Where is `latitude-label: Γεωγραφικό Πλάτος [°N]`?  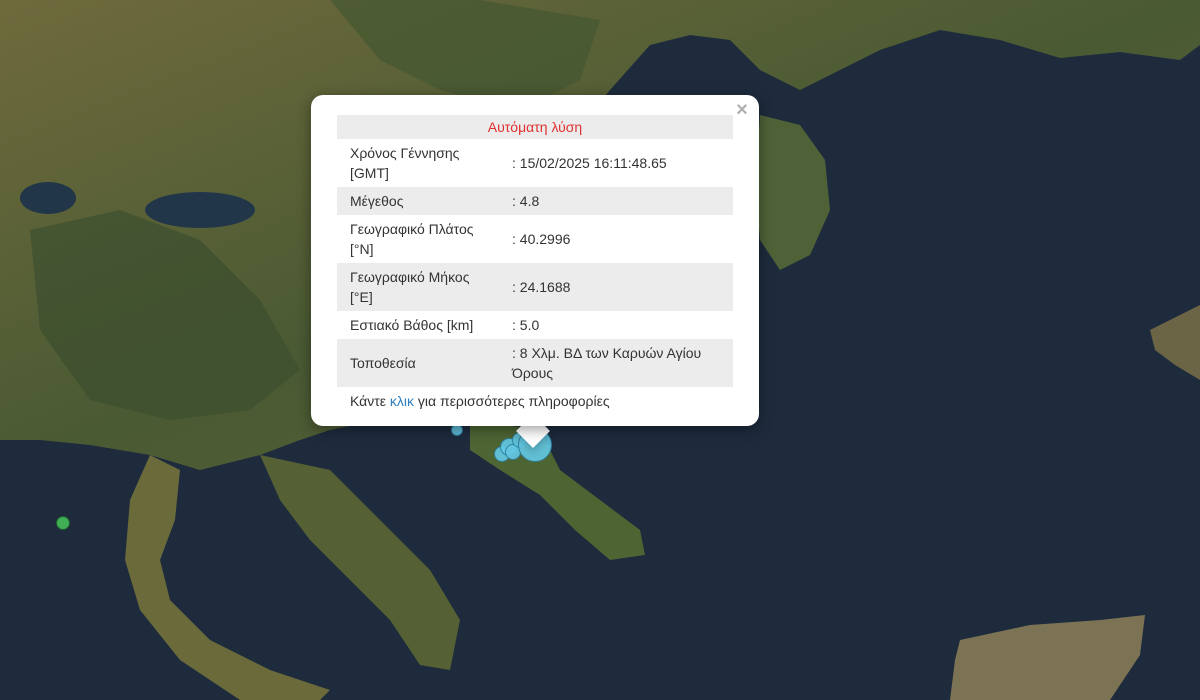
latitude-label: Γεωγραφικό Πλάτος [°N] is located at coordinates (412, 239).